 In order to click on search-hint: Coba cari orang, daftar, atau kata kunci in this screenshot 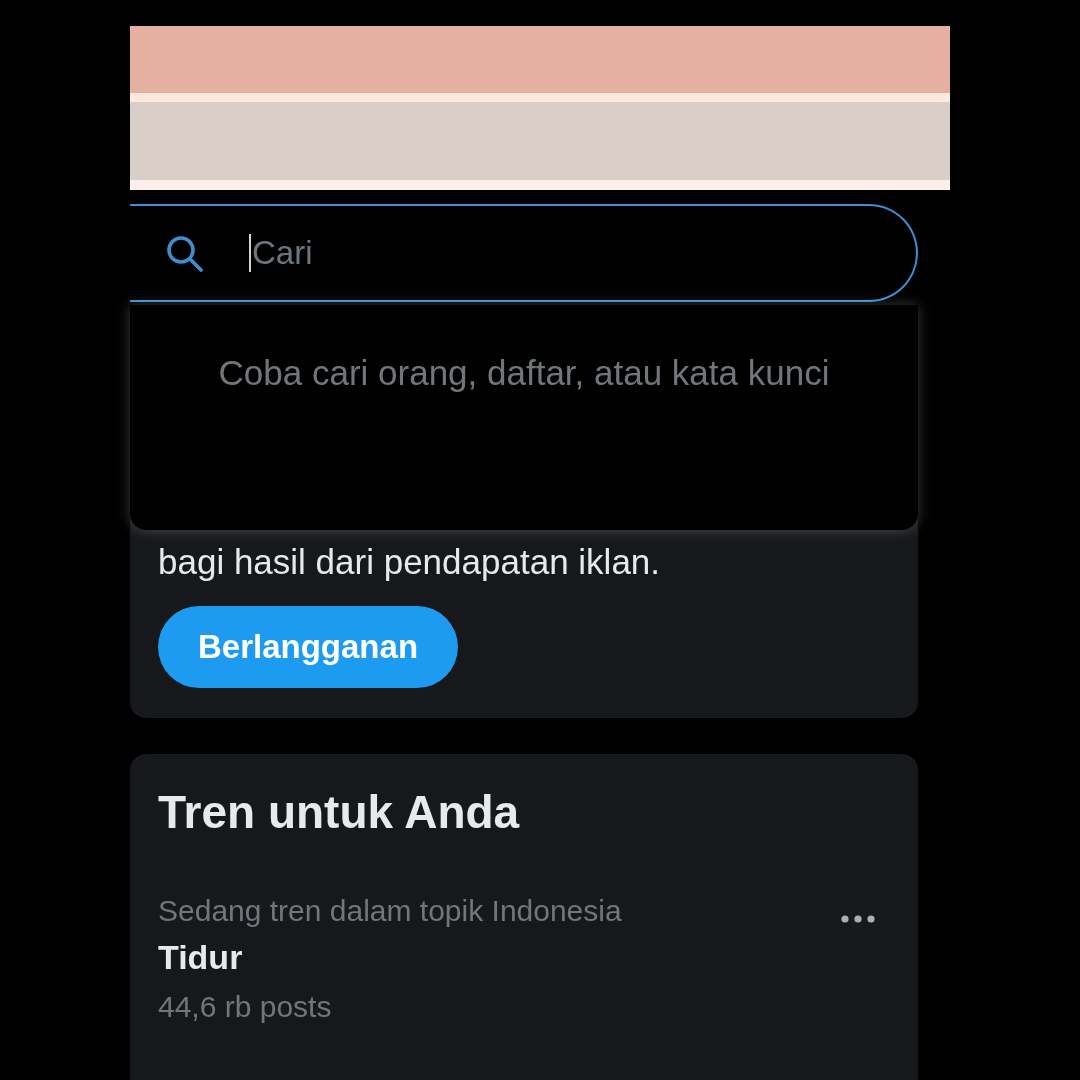, I will do `click(524, 373)`.